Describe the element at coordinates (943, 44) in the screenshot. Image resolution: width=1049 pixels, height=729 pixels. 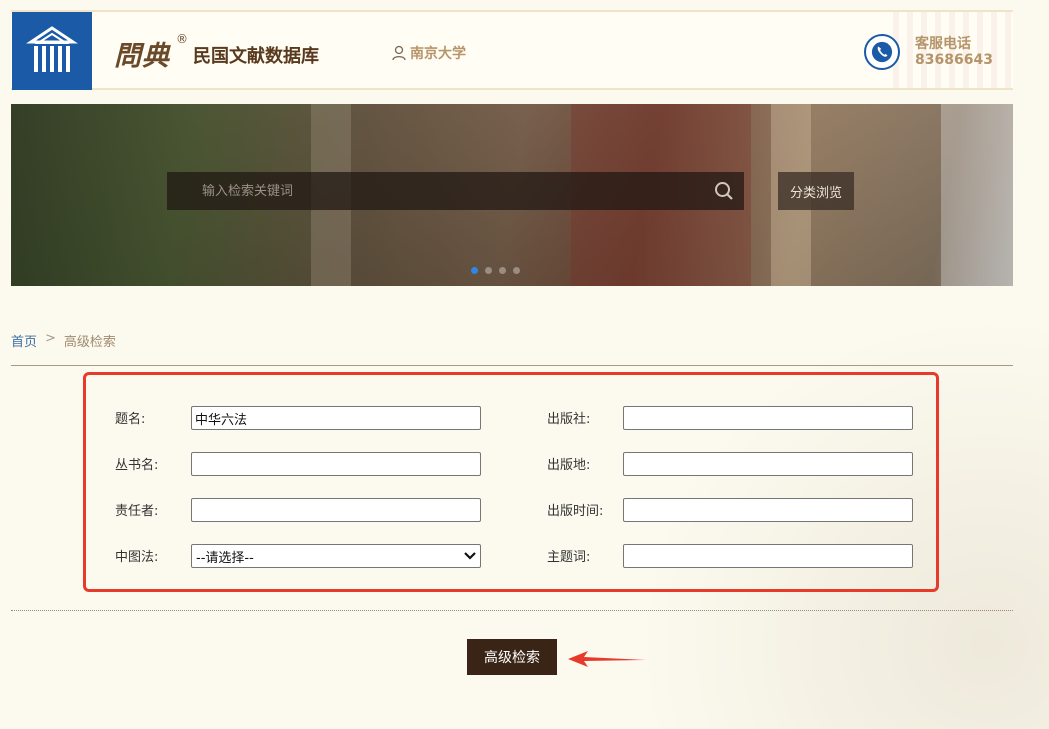
I see `customer-service-label: 客服电话` at that location.